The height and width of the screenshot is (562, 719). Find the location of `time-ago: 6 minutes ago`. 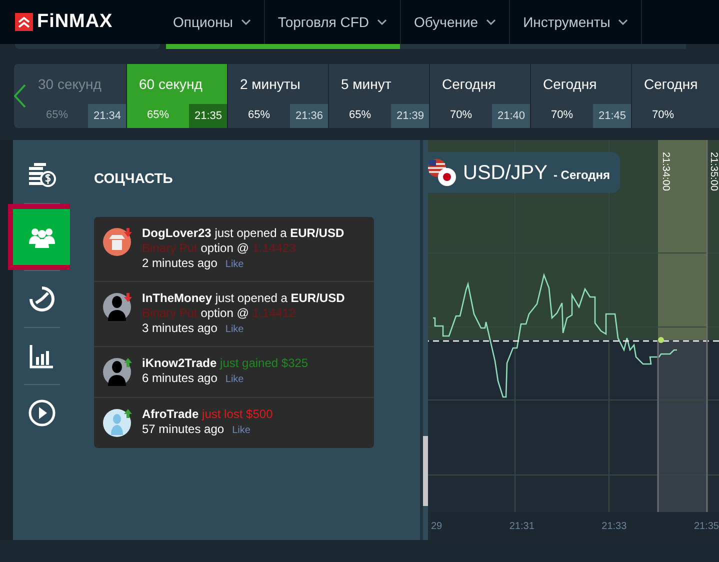

time-ago: 6 minutes ago is located at coordinates (180, 378).